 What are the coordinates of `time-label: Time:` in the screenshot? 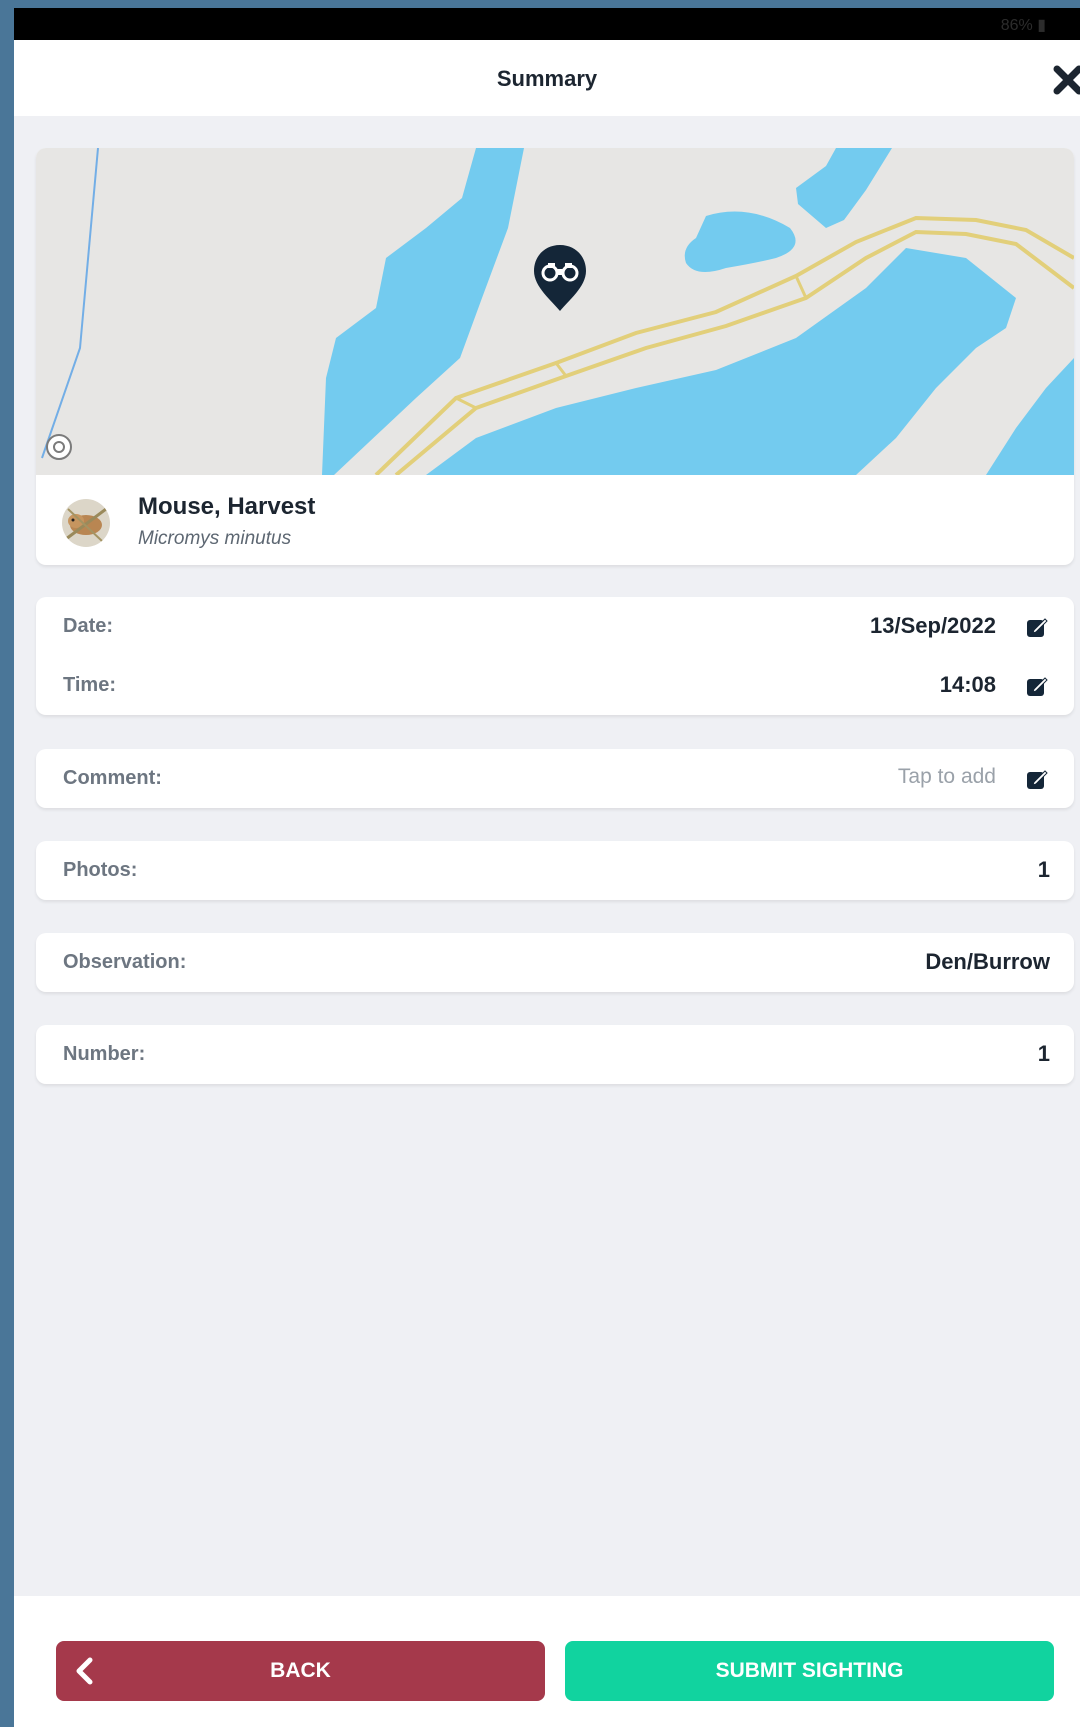 It's located at (89, 685).